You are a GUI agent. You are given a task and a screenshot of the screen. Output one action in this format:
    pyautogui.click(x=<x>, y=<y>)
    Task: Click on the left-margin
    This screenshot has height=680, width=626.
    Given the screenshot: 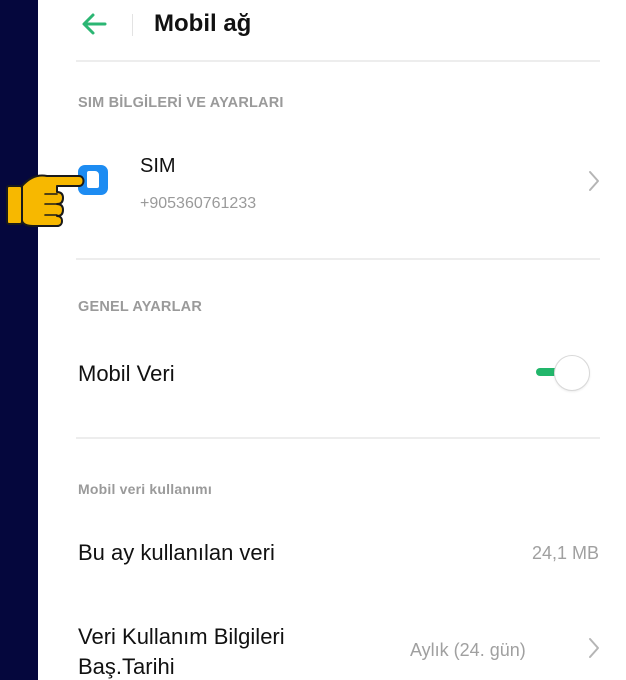 What is the action you would take?
    pyautogui.click(x=19, y=340)
    